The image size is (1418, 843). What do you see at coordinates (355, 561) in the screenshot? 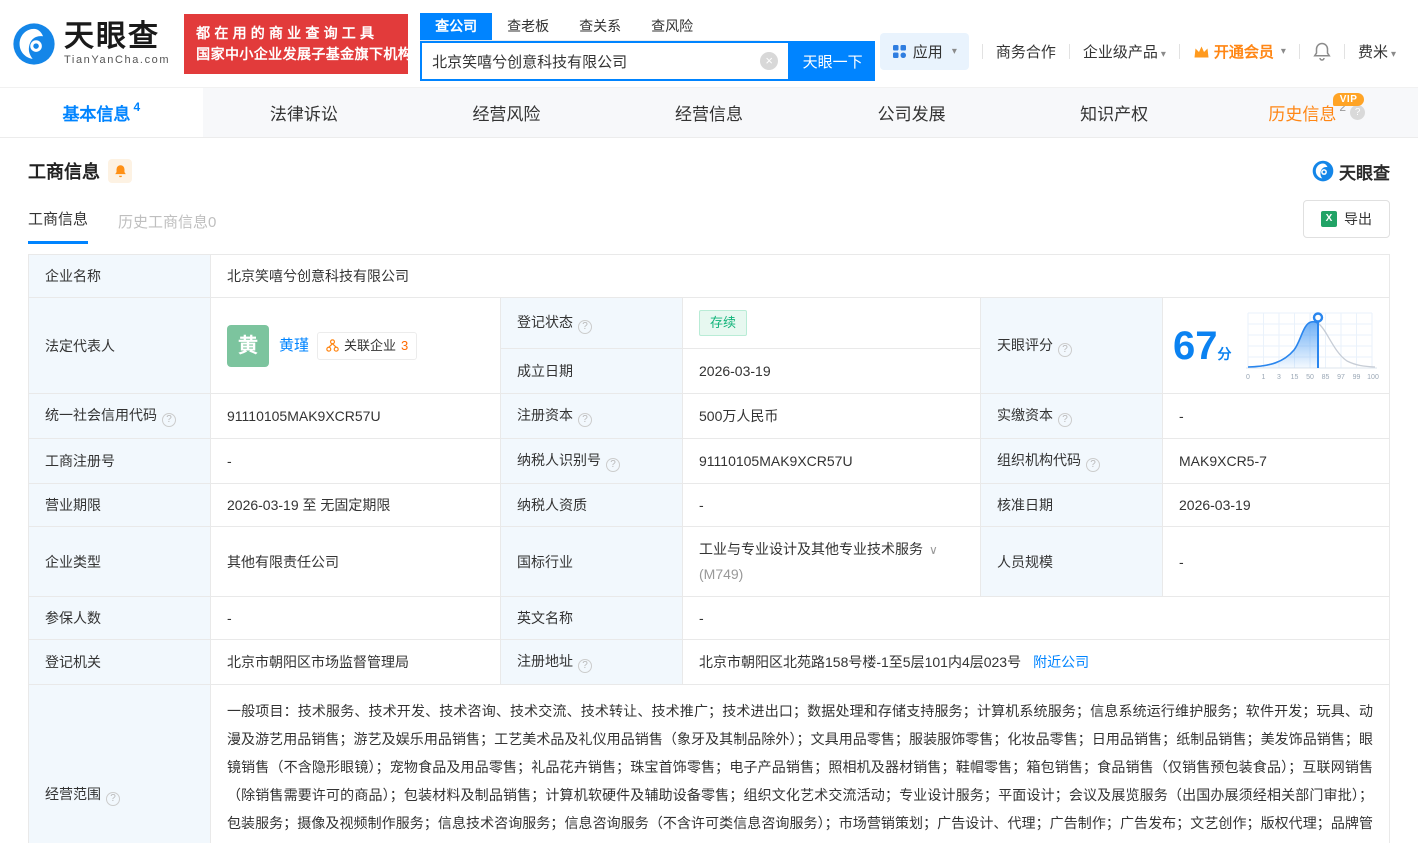
I see `company-type-value: 其他有限责任公司` at bounding box center [355, 561].